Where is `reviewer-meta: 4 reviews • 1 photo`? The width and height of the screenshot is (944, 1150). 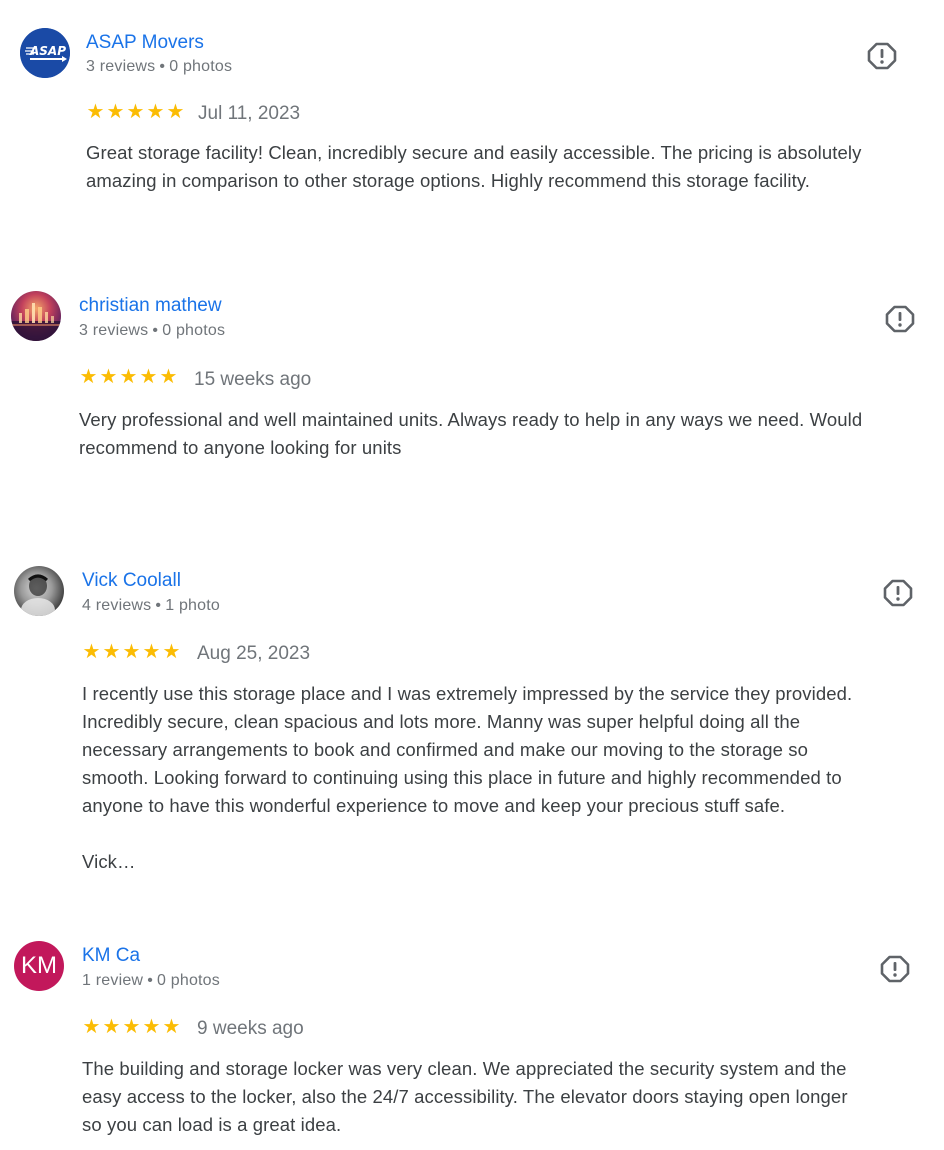
reviewer-meta: 4 reviews • 1 photo is located at coordinates (151, 606).